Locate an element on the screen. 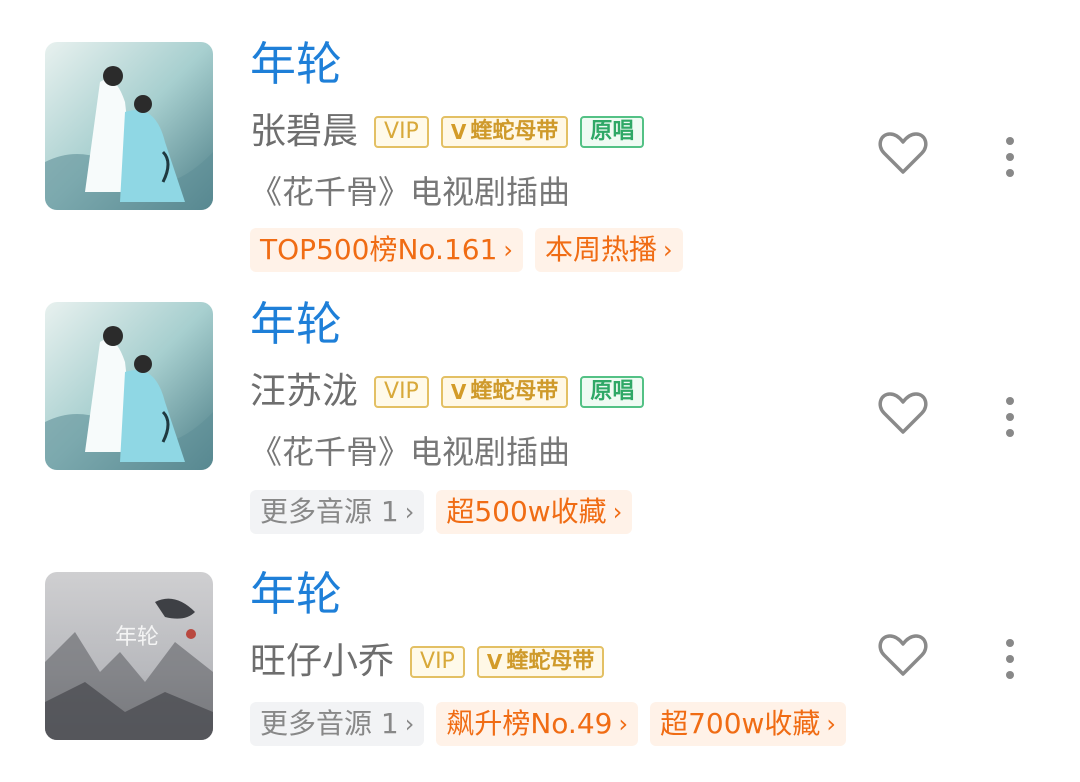 The height and width of the screenshot is (782, 1080). rank-chip: TOP500榜No.161 › is located at coordinates (387, 250).